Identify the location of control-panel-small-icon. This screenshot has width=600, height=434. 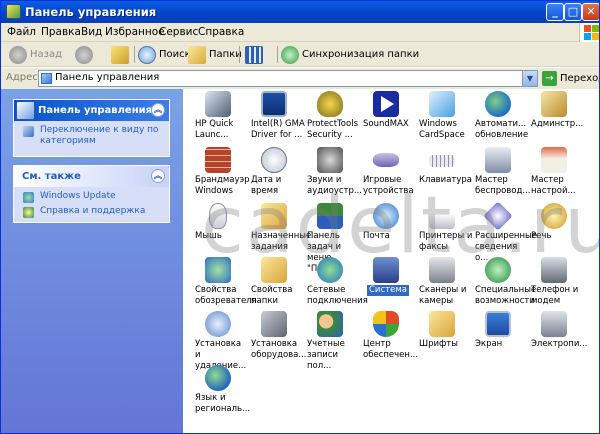
(46, 78).